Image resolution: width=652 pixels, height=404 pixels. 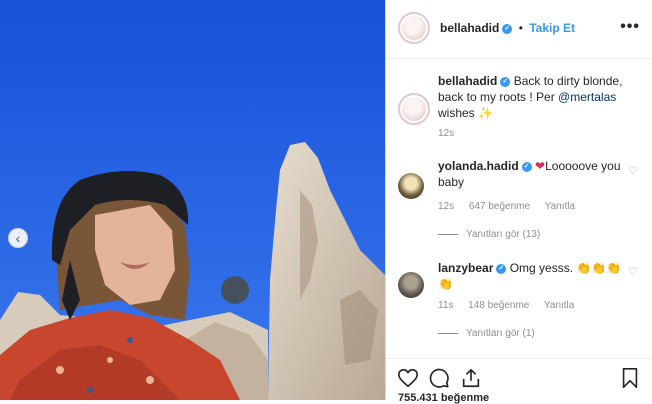 I want to click on share-icon, so click(x=471, y=378).